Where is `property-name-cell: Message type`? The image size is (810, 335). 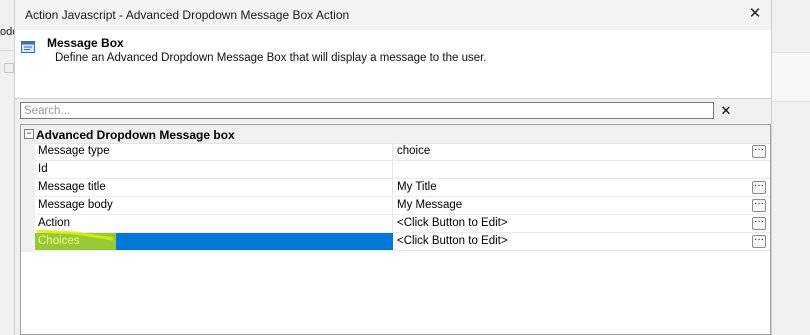
property-name-cell: Message type is located at coordinates (214, 151).